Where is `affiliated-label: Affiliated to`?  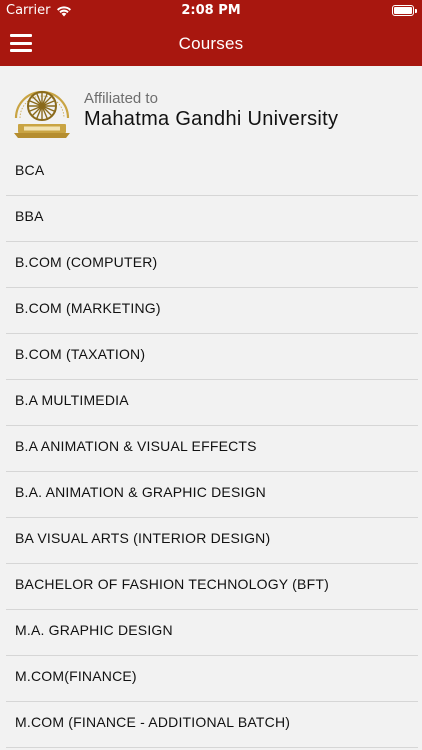
affiliated-label: Affiliated to is located at coordinates (121, 98).